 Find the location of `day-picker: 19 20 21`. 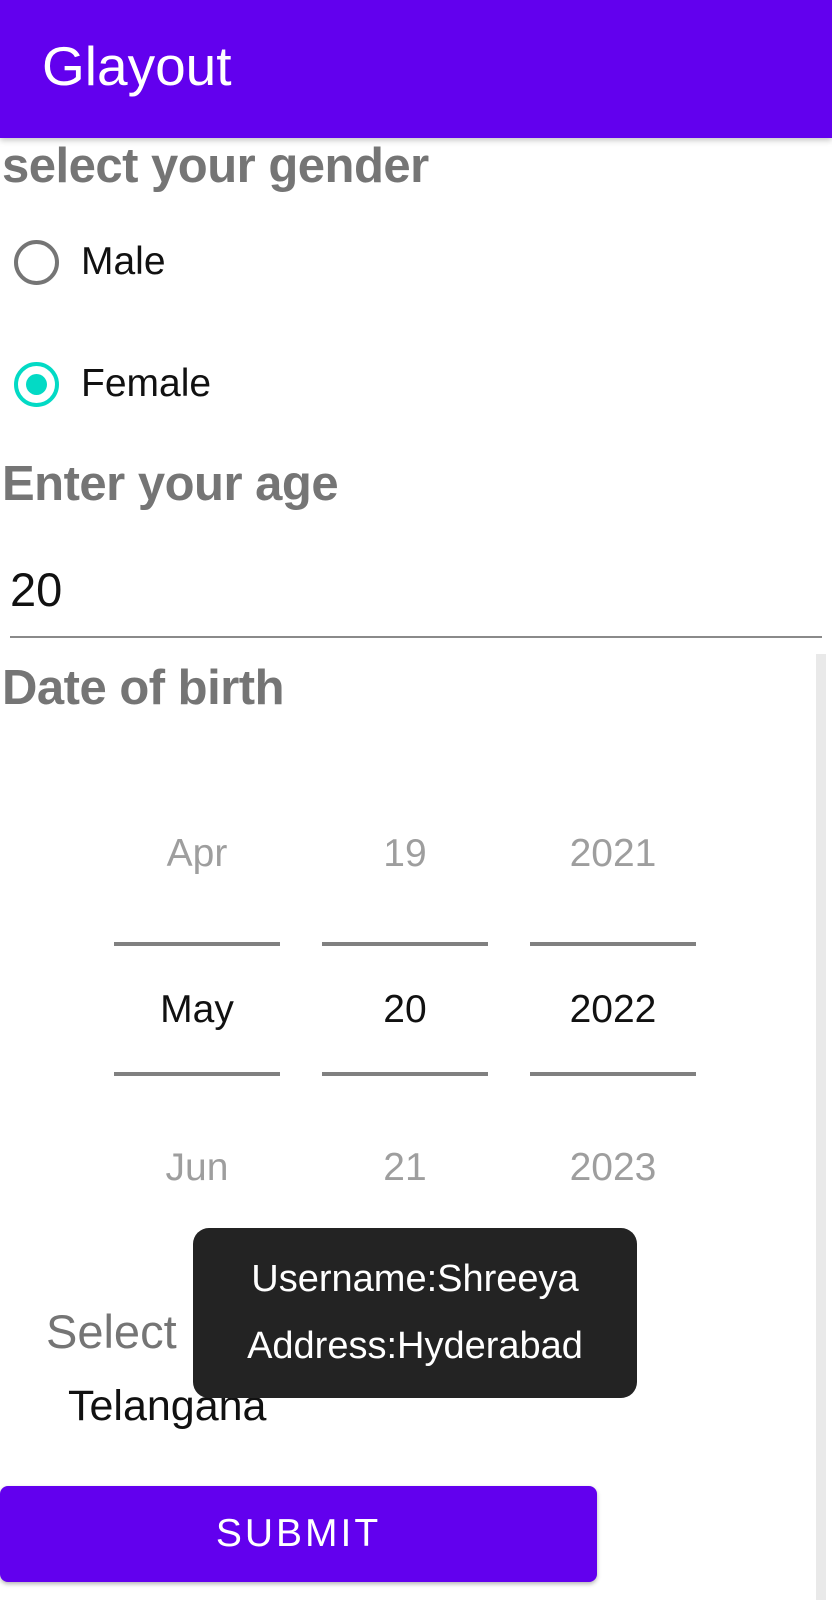

day-picker: 19 20 21 is located at coordinates (405, 1000).